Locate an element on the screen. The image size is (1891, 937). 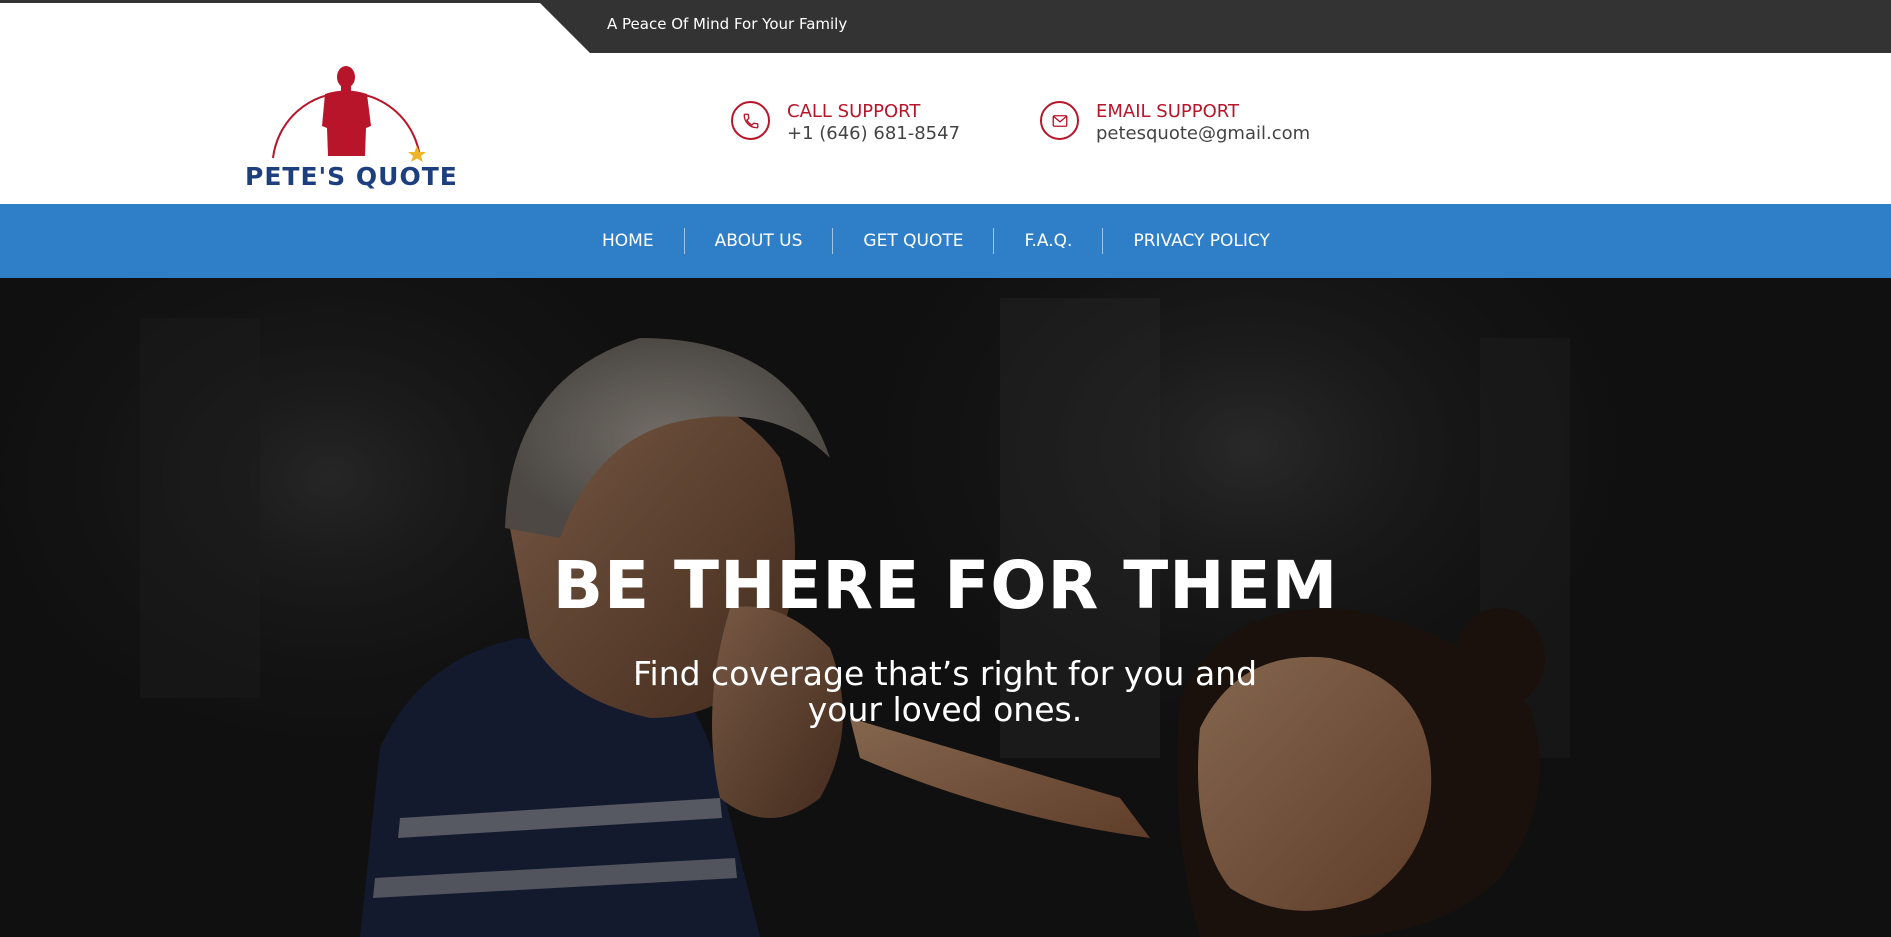
site-logo: PETE'S QUOTE is located at coordinates (349, 123).